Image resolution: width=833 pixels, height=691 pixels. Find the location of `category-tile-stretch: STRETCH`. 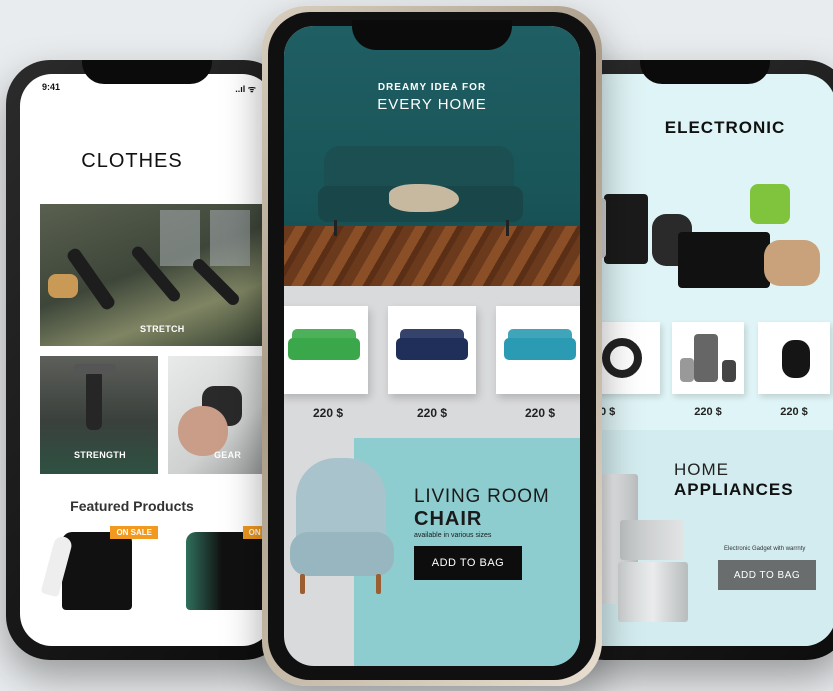

category-tile-stretch: STRETCH is located at coordinates (157, 275).